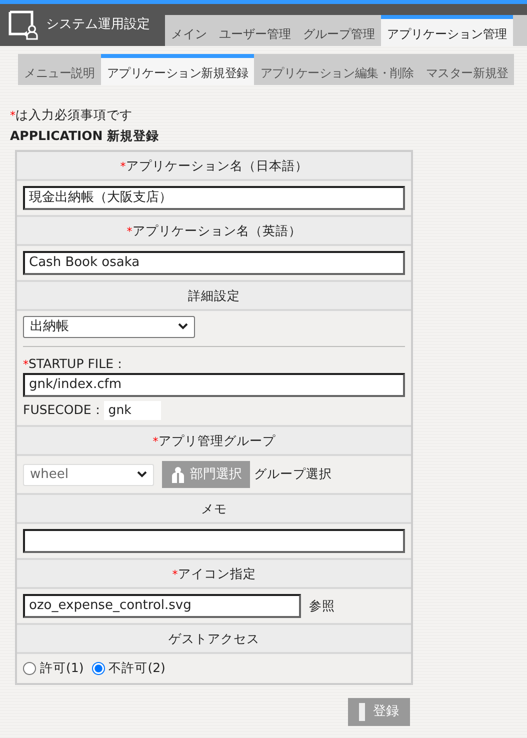 The image size is (527, 738). I want to click on dropdown: 出納帳, so click(109, 327).